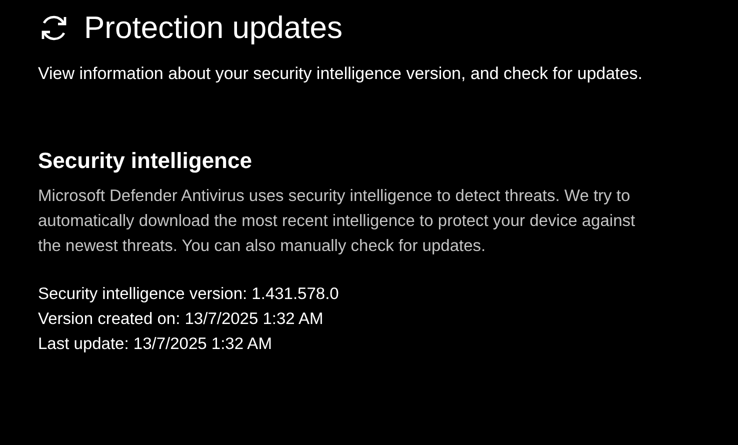 The height and width of the screenshot is (445, 738). I want to click on section-heading: Security intelligence, so click(145, 161).